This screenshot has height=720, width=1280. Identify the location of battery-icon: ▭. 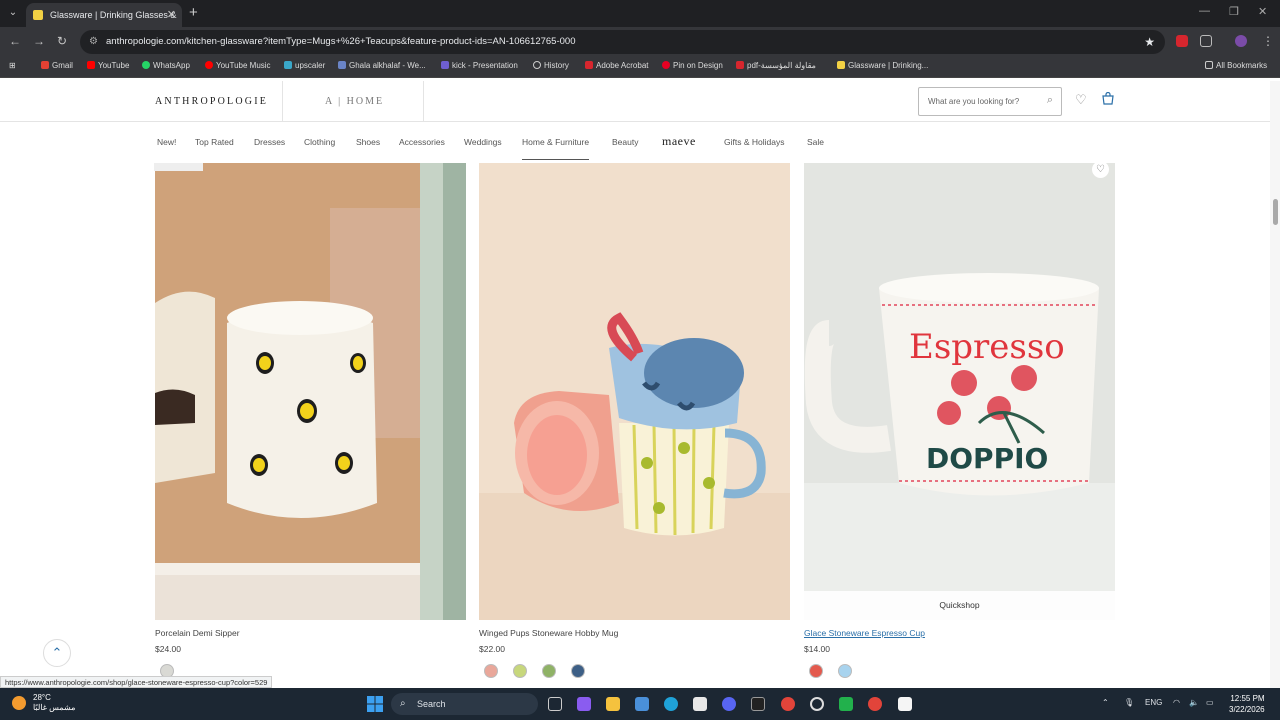
(1210, 702).